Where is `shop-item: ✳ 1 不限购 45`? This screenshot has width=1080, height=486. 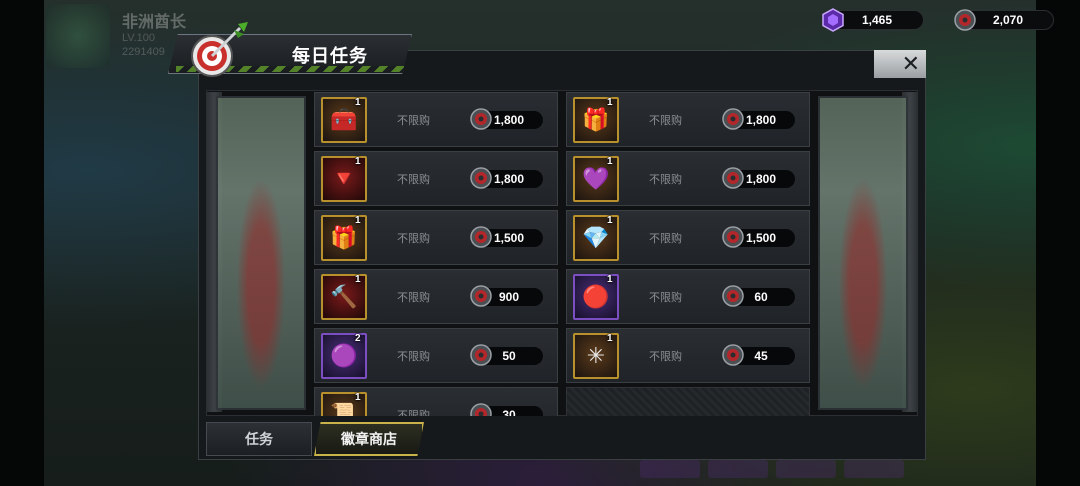
shop-item: ✳ 1 不限购 45 is located at coordinates (688, 355).